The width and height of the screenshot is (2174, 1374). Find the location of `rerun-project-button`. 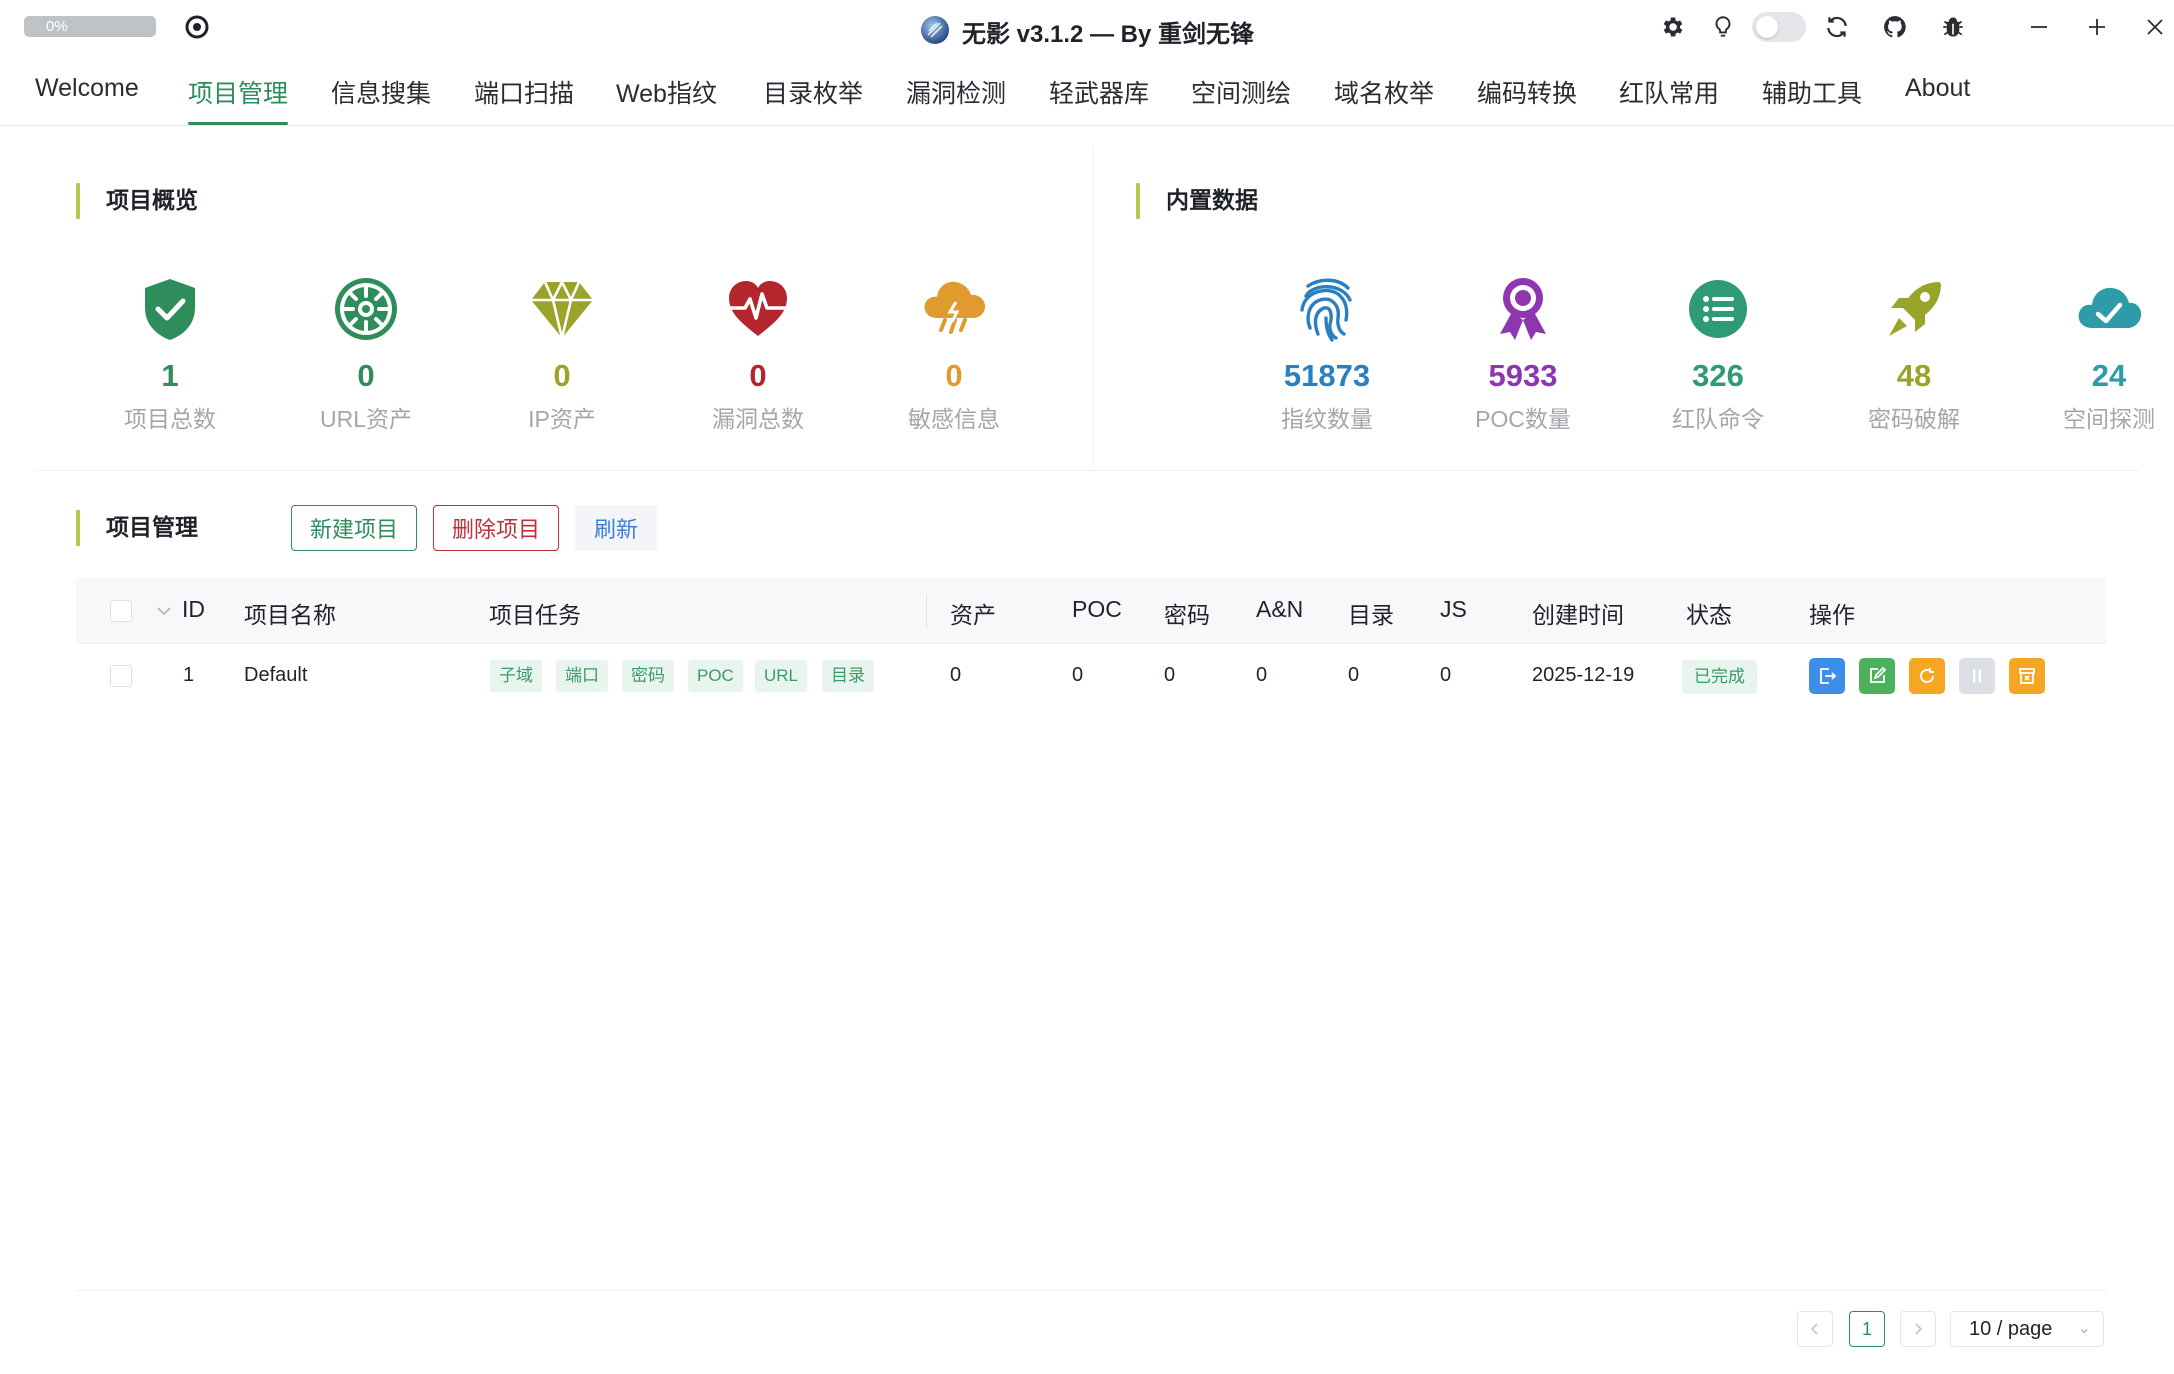

rerun-project-button is located at coordinates (1927, 676).